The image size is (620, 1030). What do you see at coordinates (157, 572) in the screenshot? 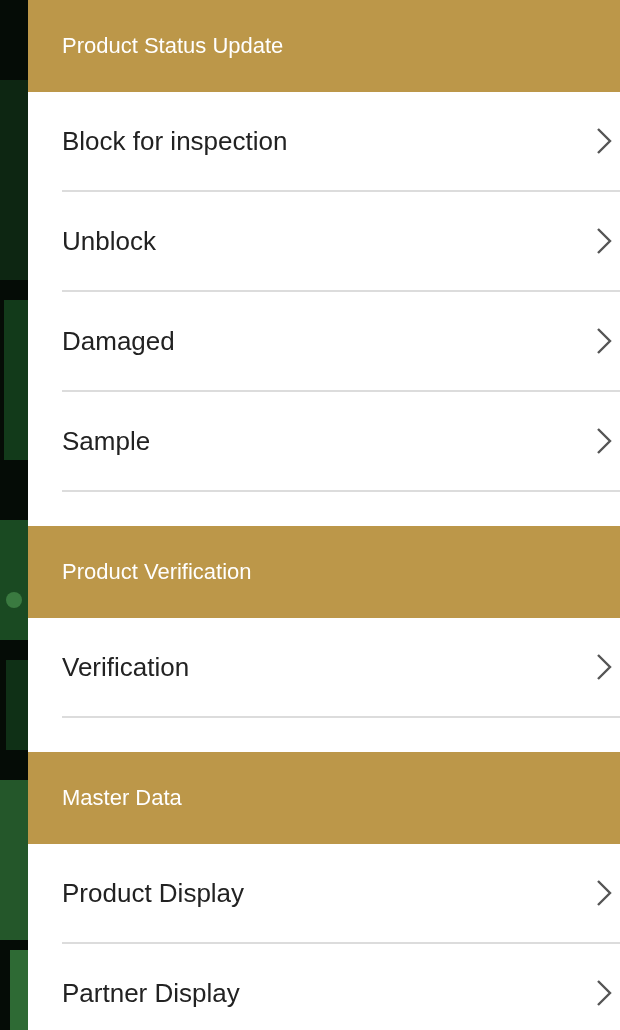
I see `section-title: Product Verification` at bounding box center [157, 572].